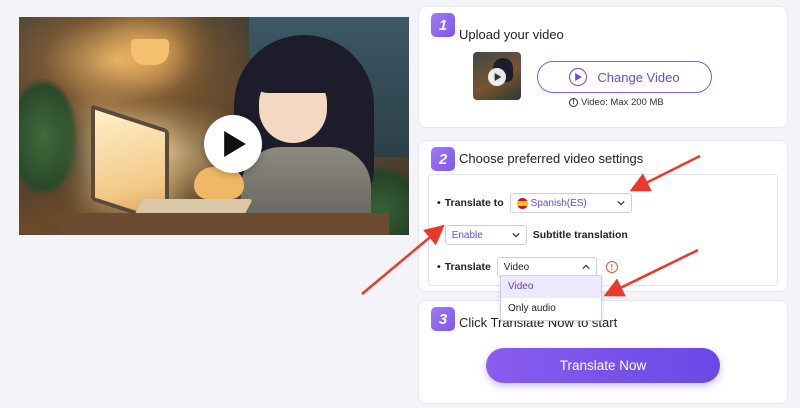 The width and height of the screenshot is (800, 408). What do you see at coordinates (558, 203) in the screenshot?
I see `language-value: Spanish(ES)` at bounding box center [558, 203].